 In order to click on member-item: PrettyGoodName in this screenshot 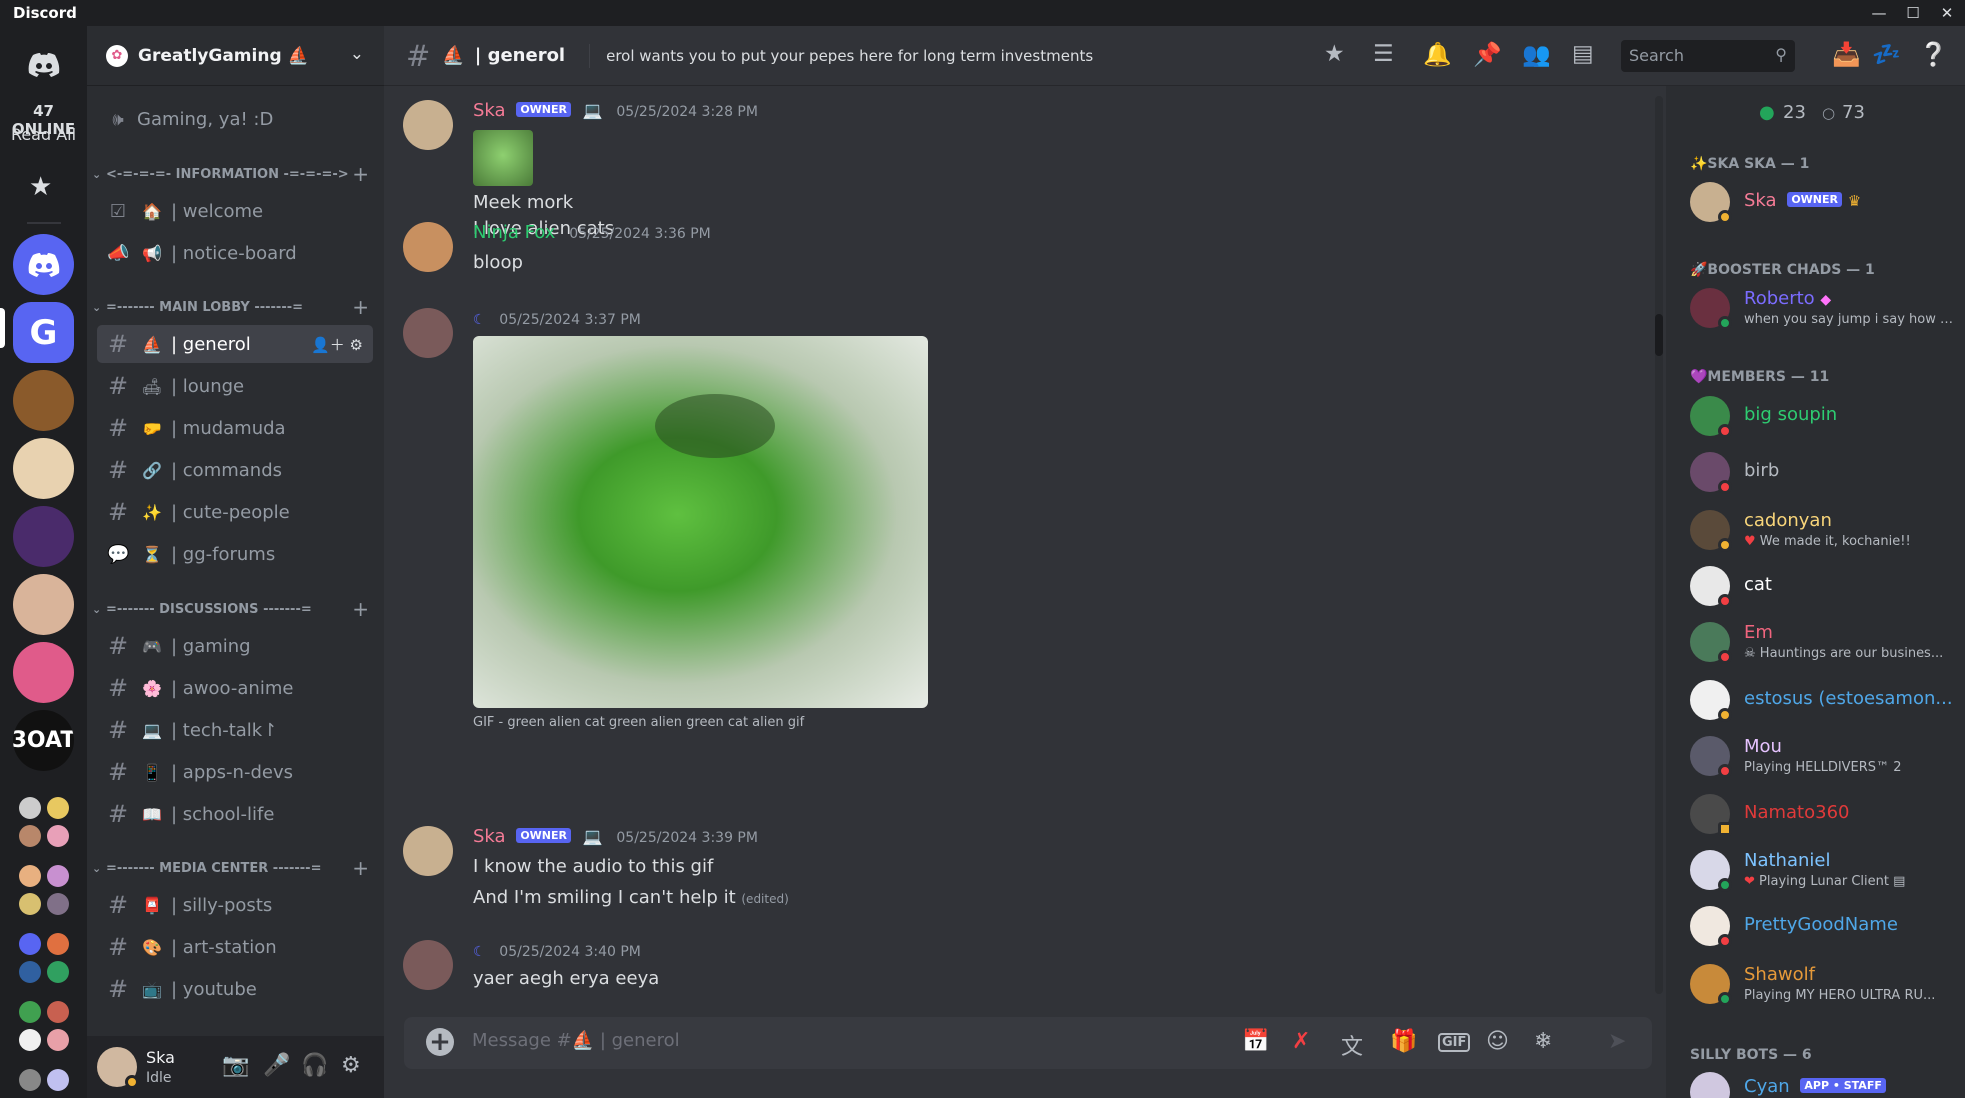, I will do `click(1822, 928)`.